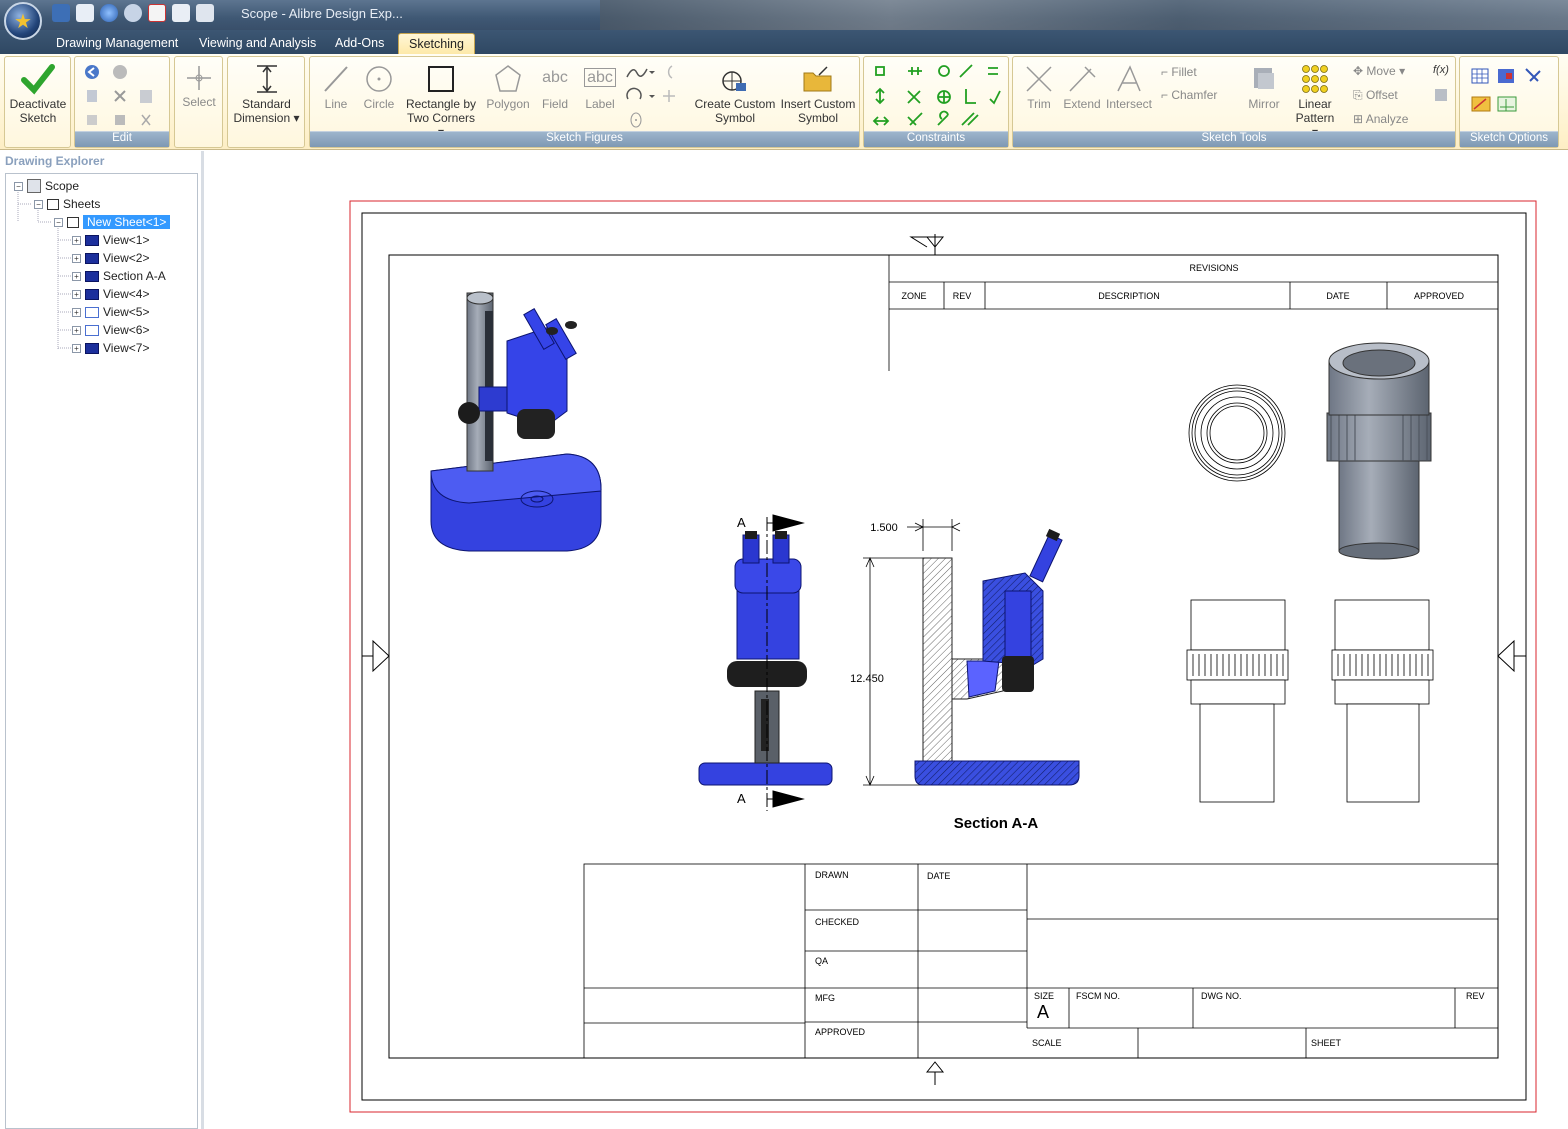 This screenshot has height=1129, width=1568. What do you see at coordinates (1237, 433) in the screenshot?
I see `eyepiece-top-view` at bounding box center [1237, 433].